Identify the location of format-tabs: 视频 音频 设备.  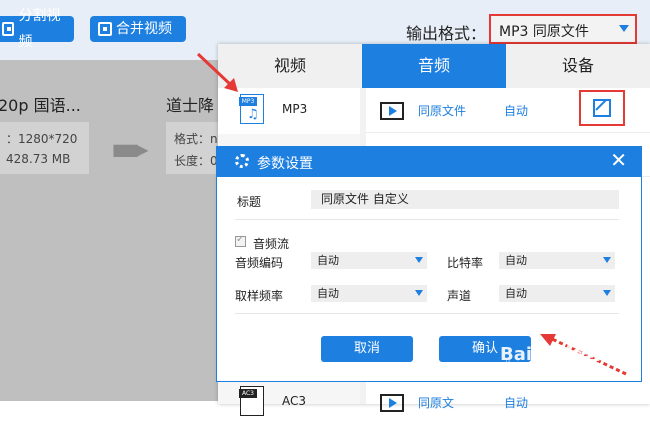
(434, 66).